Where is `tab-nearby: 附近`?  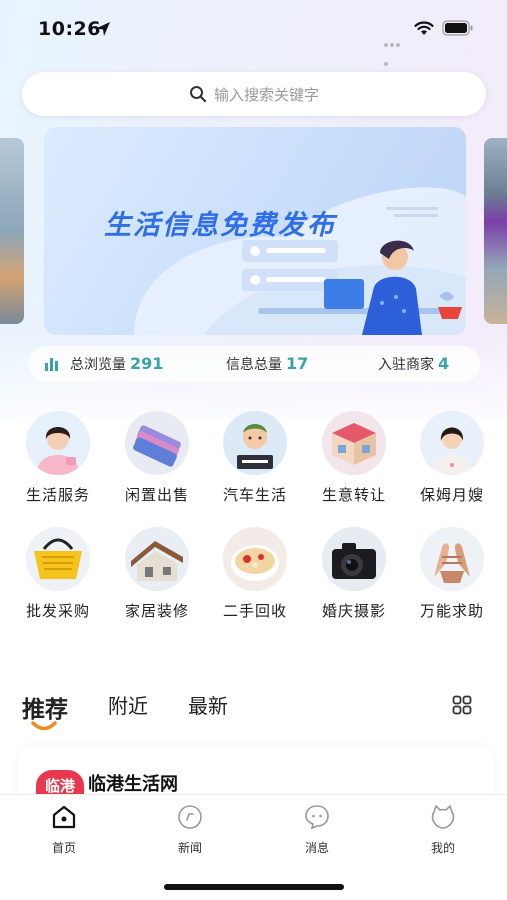
tab-nearby: 附近 is located at coordinates (128, 704).